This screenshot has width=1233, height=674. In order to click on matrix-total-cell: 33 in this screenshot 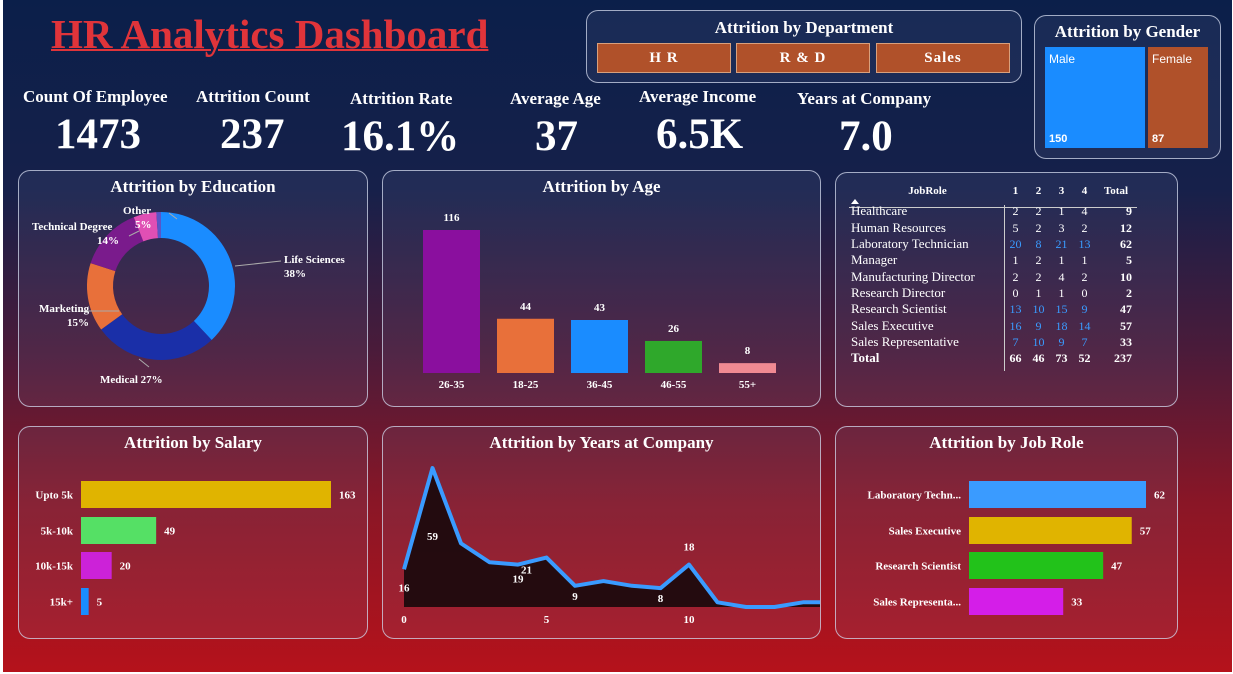, I will do `click(1126, 341)`.